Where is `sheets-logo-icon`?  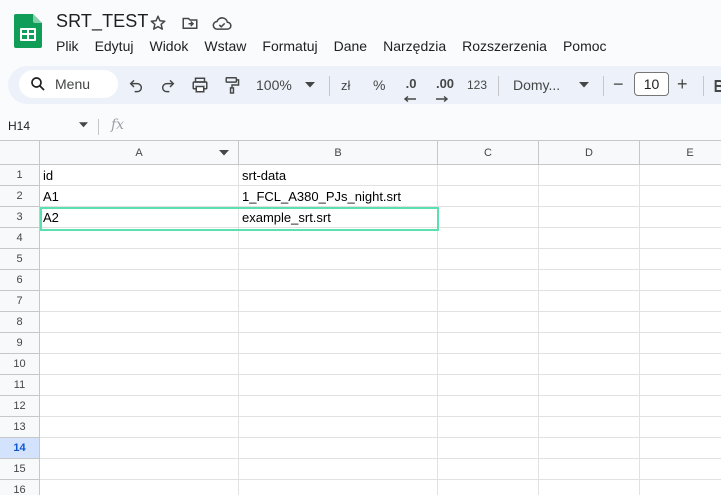 sheets-logo-icon is located at coordinates (28, 31).